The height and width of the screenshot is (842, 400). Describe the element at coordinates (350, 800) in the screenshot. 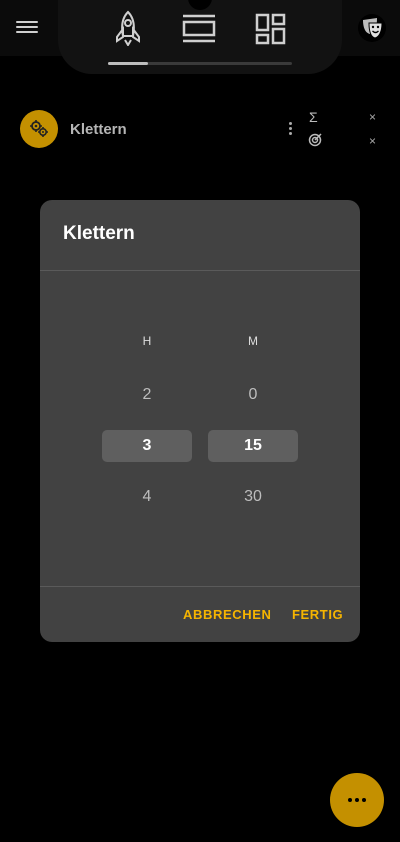

I see `more-horiz-icon` at that location.